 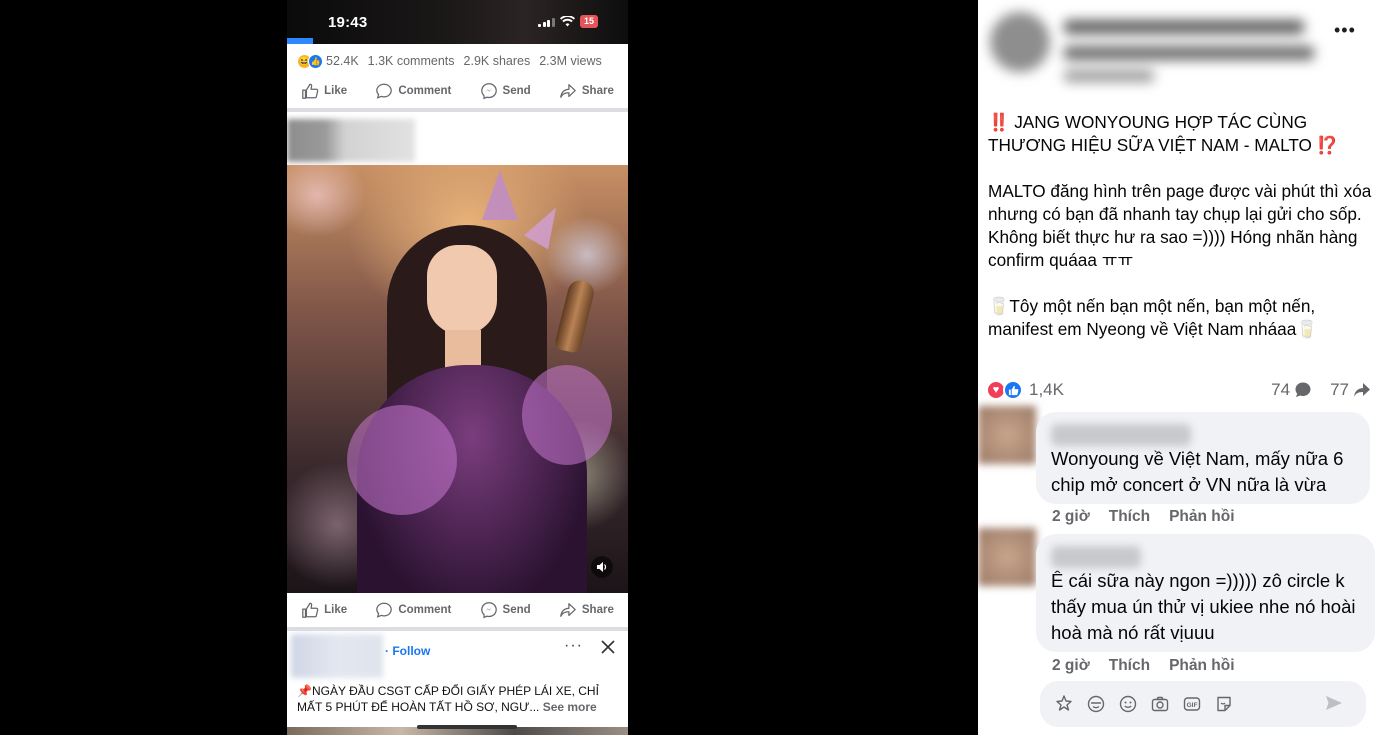 I want to click on sticker-icon, so click(x=1224, y=704).